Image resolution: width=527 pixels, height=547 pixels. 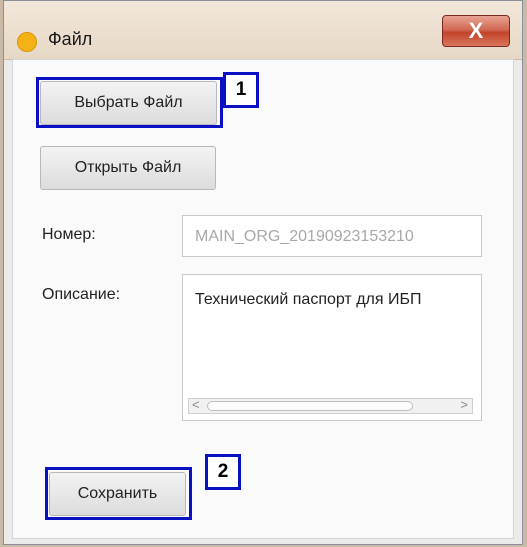 I want to click on description-label: Описание:, so click(x=81, y=294).